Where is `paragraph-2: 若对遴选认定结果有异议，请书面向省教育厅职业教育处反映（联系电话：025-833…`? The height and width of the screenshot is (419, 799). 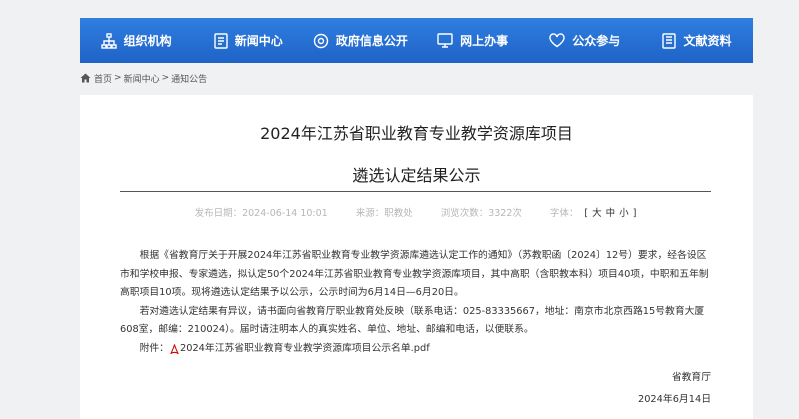
paragraph-2: 若对遴选认定结果有异议，请书面向省教育厅职业教育处反映（联系电话：025-833… is located at coordinates (412, 320).